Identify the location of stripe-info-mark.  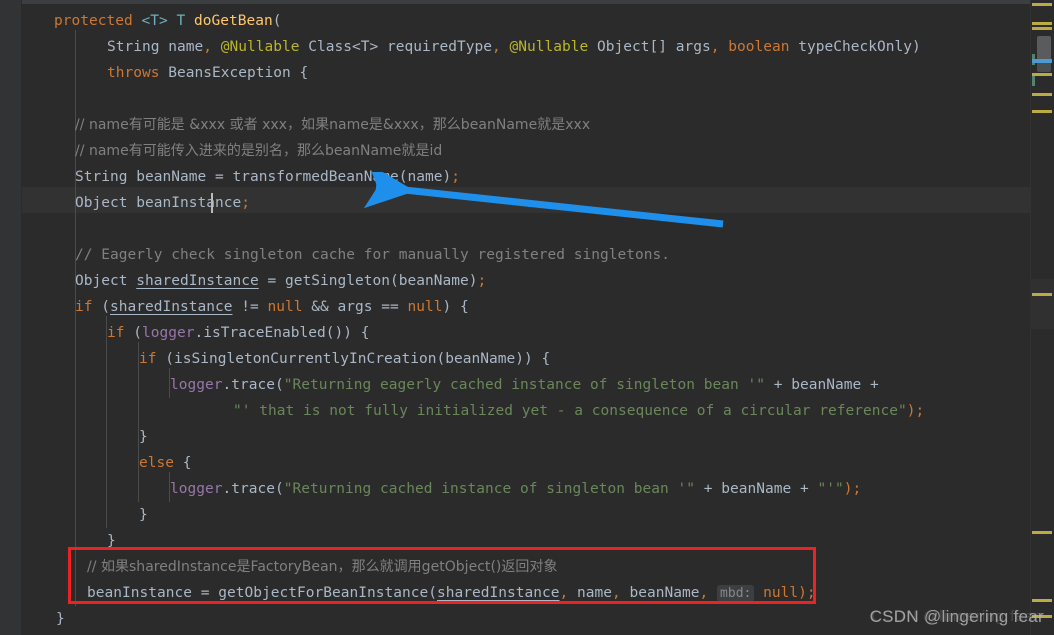
(1042, 61).